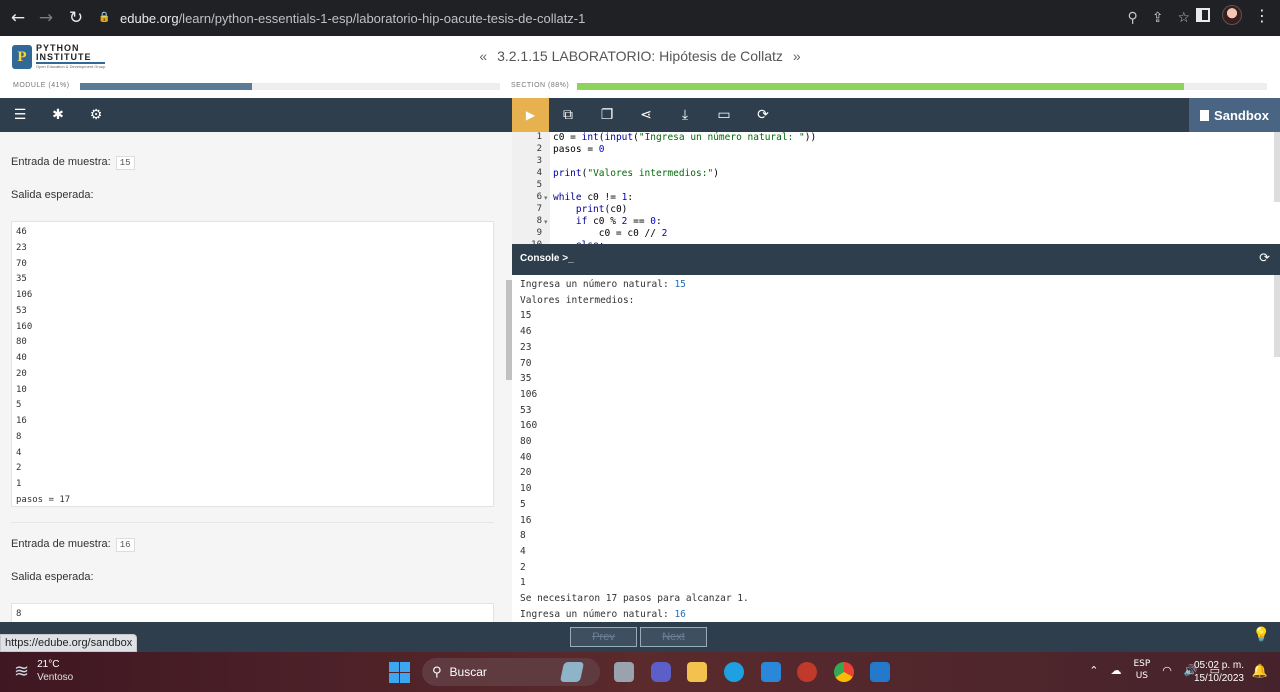  What do you see at coordinates (526, 457) in the screenshot?
I see `console-line: 40` at bounding box center [526, 457].